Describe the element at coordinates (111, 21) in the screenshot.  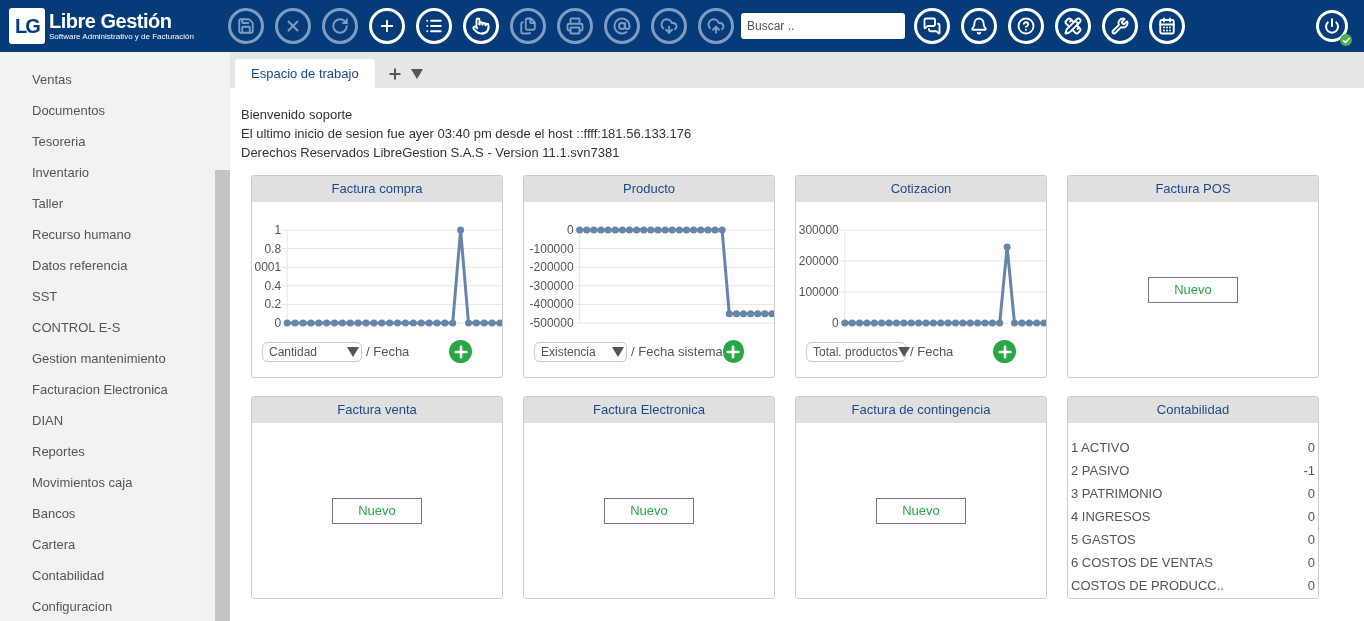
I see `logo-name: Libre Gestión` at that location.